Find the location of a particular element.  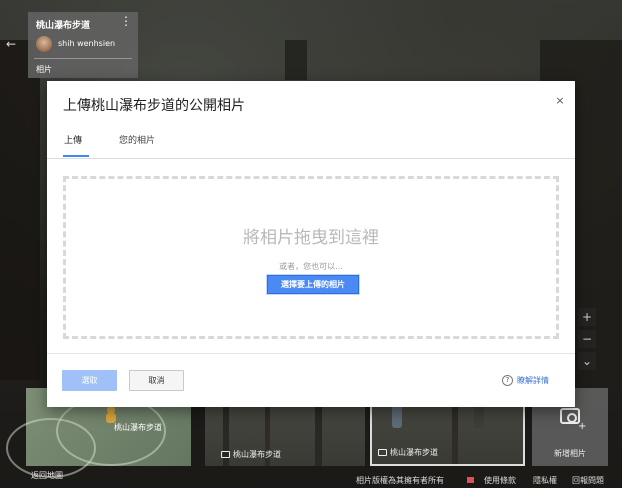

back-arrow-icon: ← is located at coordinates (11, 44).